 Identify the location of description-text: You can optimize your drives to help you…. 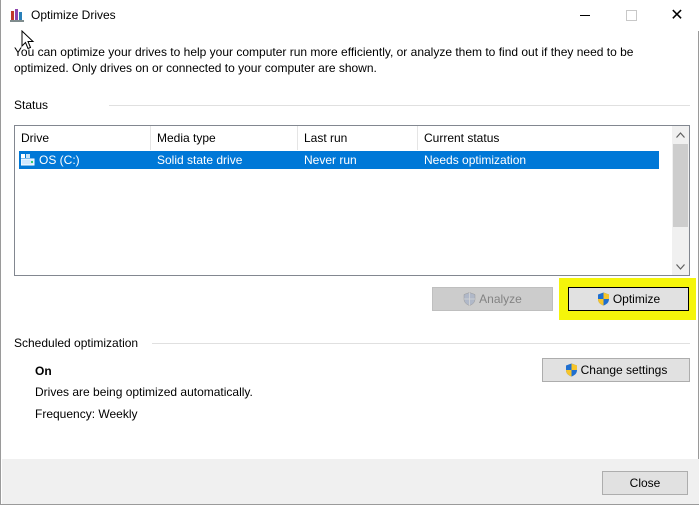
(324, 60).